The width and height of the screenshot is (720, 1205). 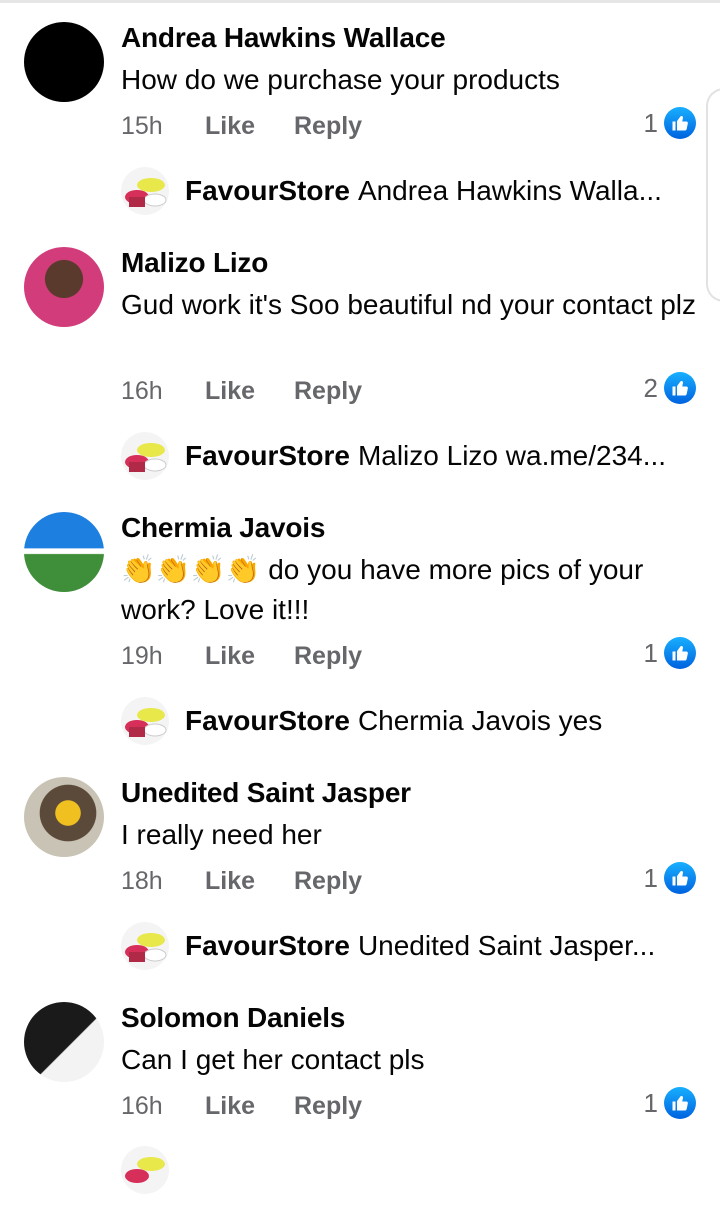 I want to click on comment-text: I really need her, so click(x=221, y=834).